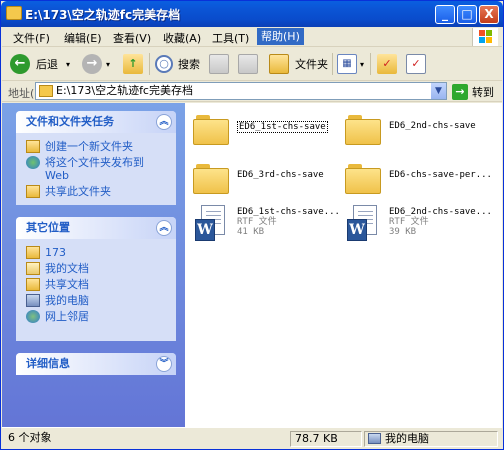 Image resolution: width=504 pixels, height=450 pixels. What do you see at coordinates (438, 91) in the screenshot?
I see `address-dropdown-button: ▼` at bounding box center [438, 91].